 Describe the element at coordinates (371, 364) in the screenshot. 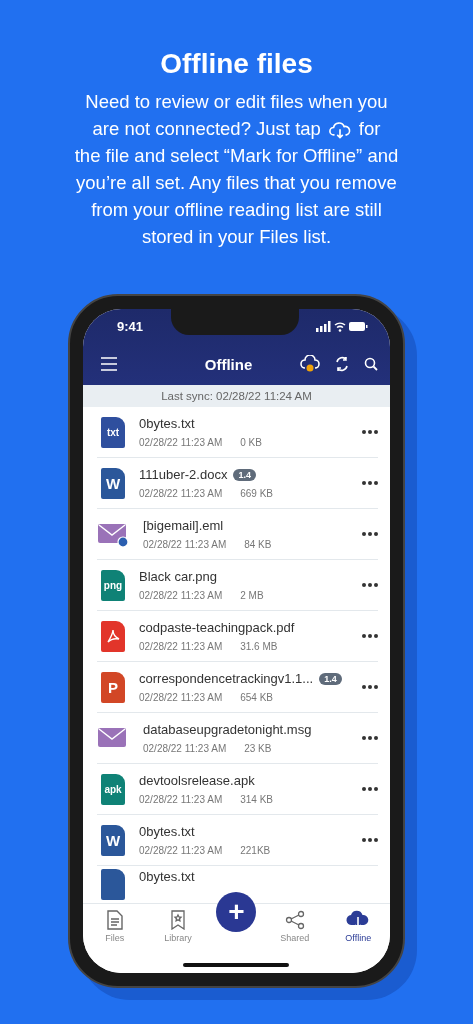

I see `search-icon` at that location.